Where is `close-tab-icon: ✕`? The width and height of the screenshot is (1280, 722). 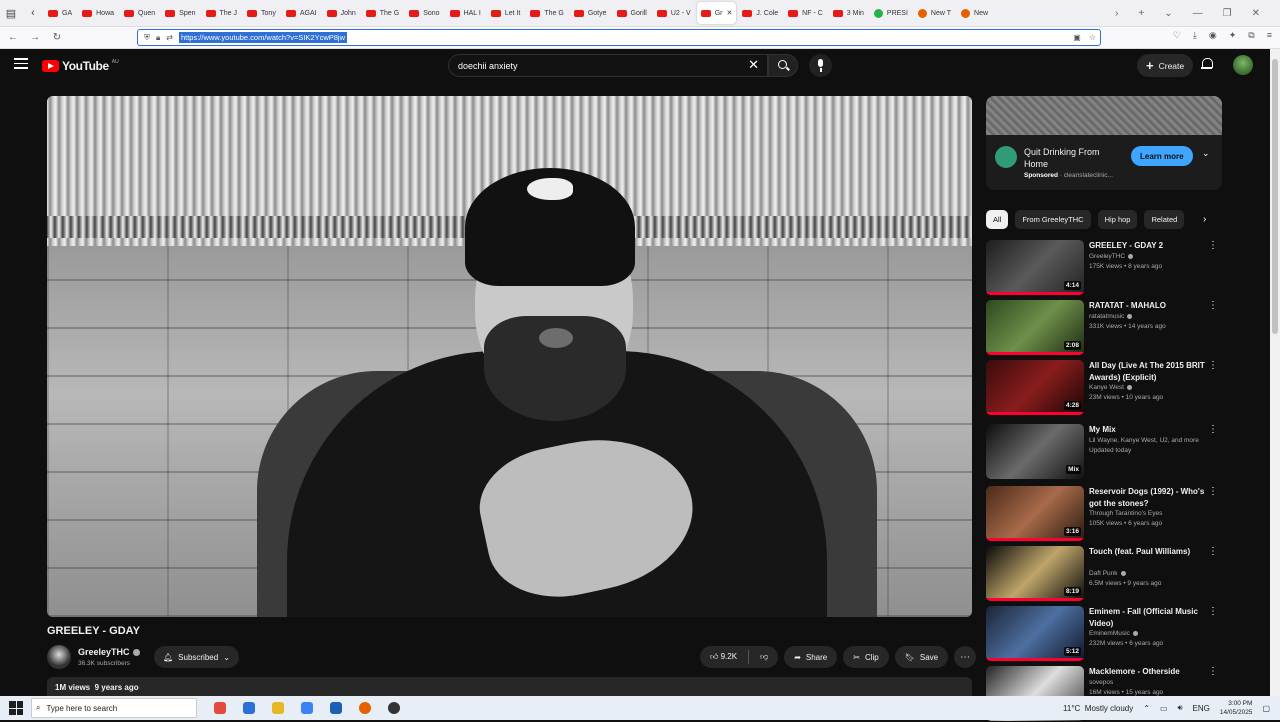
close-tab-icon: ✕ is located at coordinates (730, 13).